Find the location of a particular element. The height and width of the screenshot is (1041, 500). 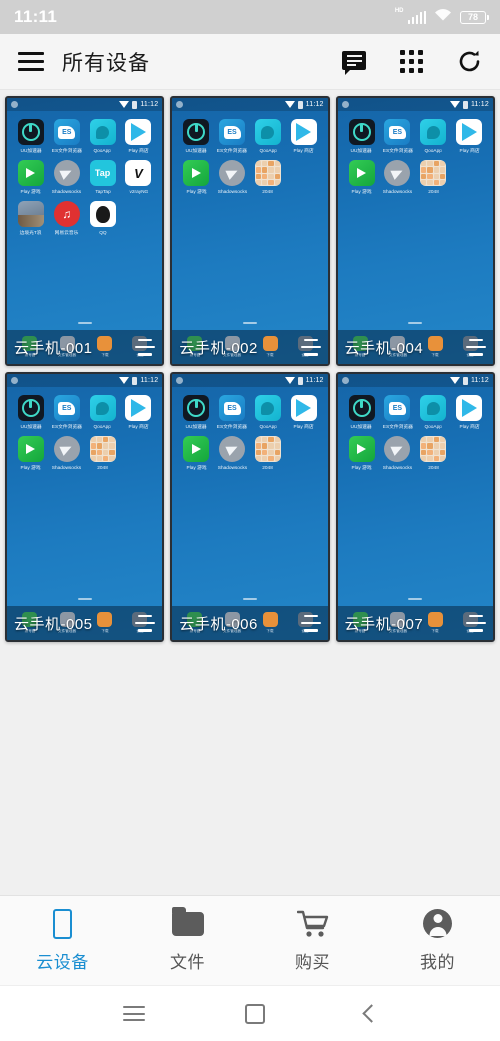

app-item: 边境光T浪 is located at coordinates (31, 218).